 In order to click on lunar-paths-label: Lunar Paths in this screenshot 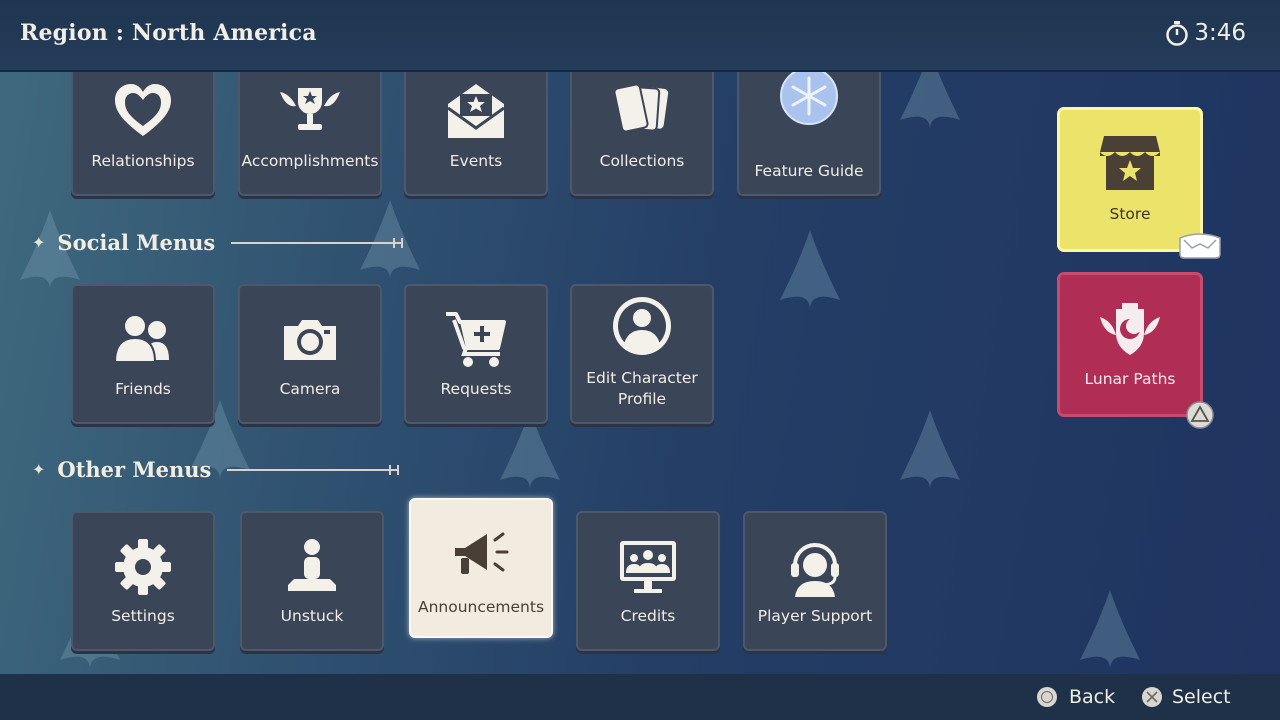, I will do `click(1130, 379)`.